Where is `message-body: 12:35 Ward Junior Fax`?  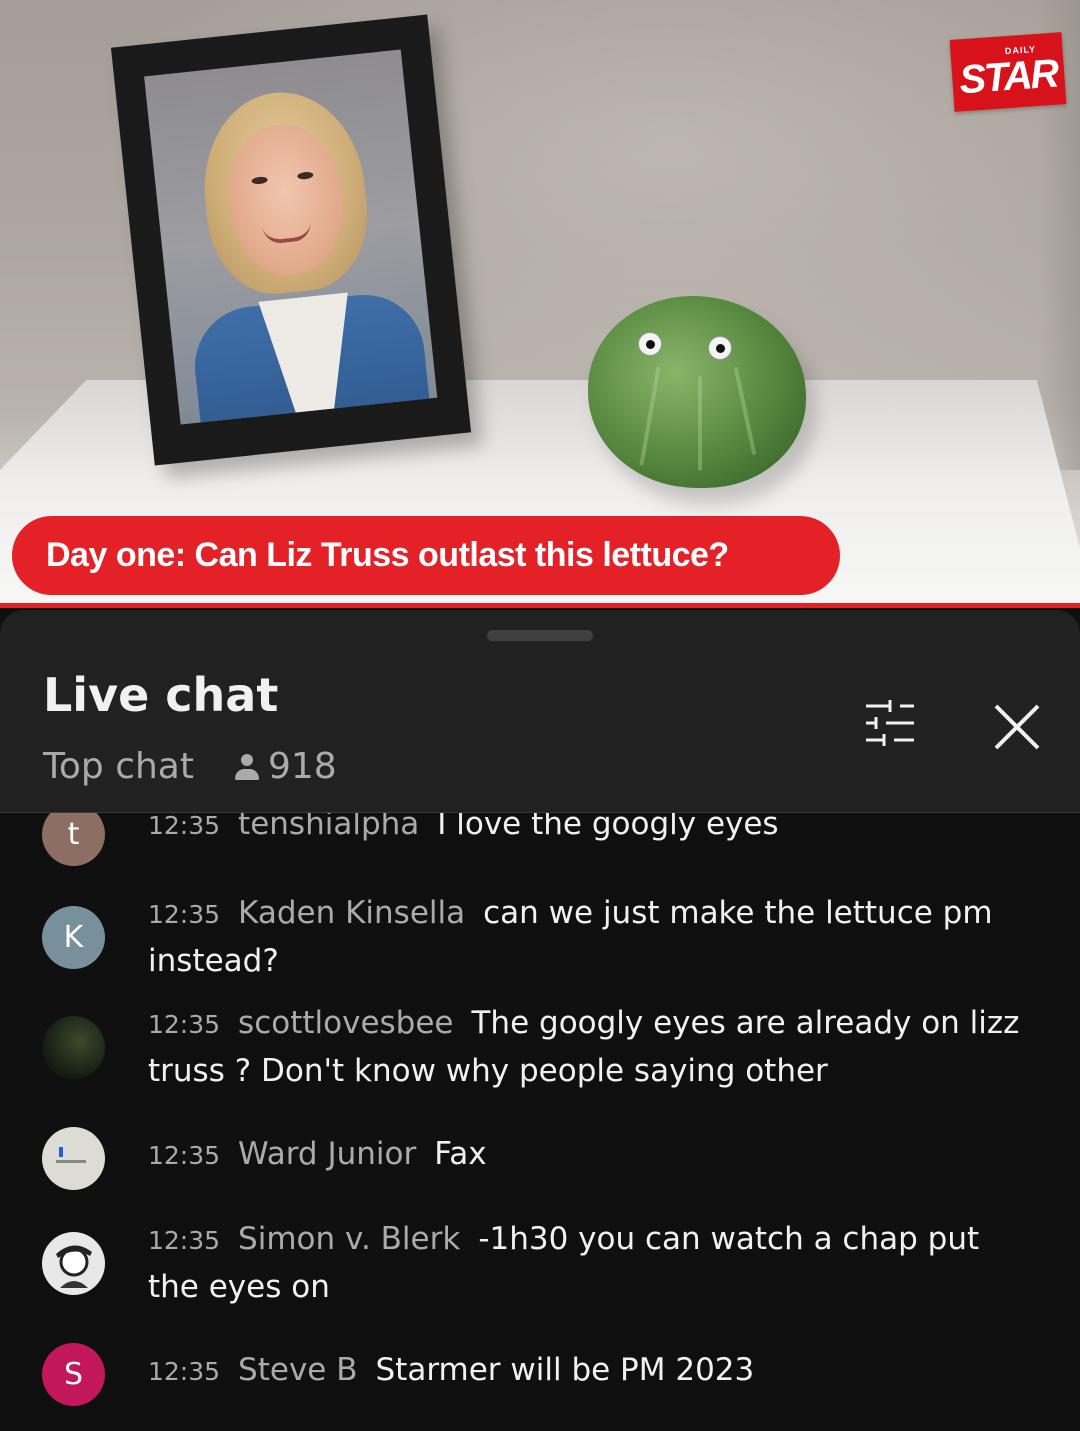 message-body: 12:35 Ward Junior Fax is located at coordinates (588, 1155).